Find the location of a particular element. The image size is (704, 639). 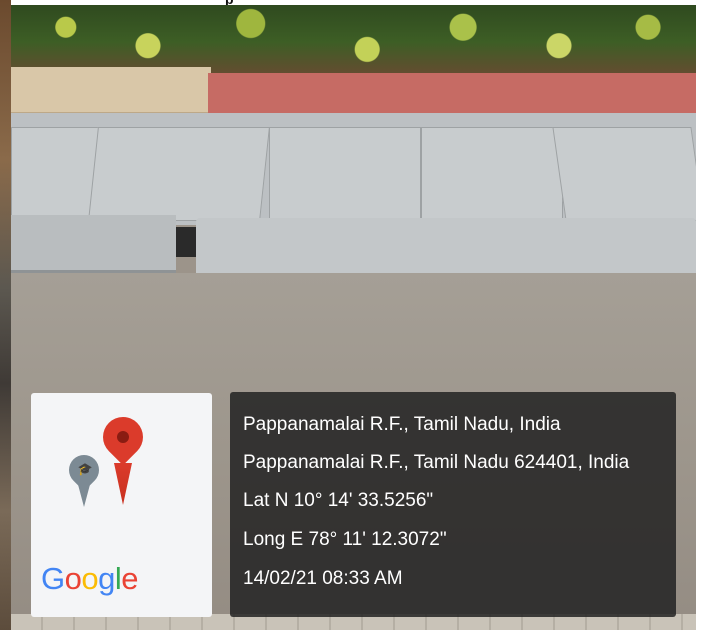

kerb-step-left is located at coordinates (93, 244).